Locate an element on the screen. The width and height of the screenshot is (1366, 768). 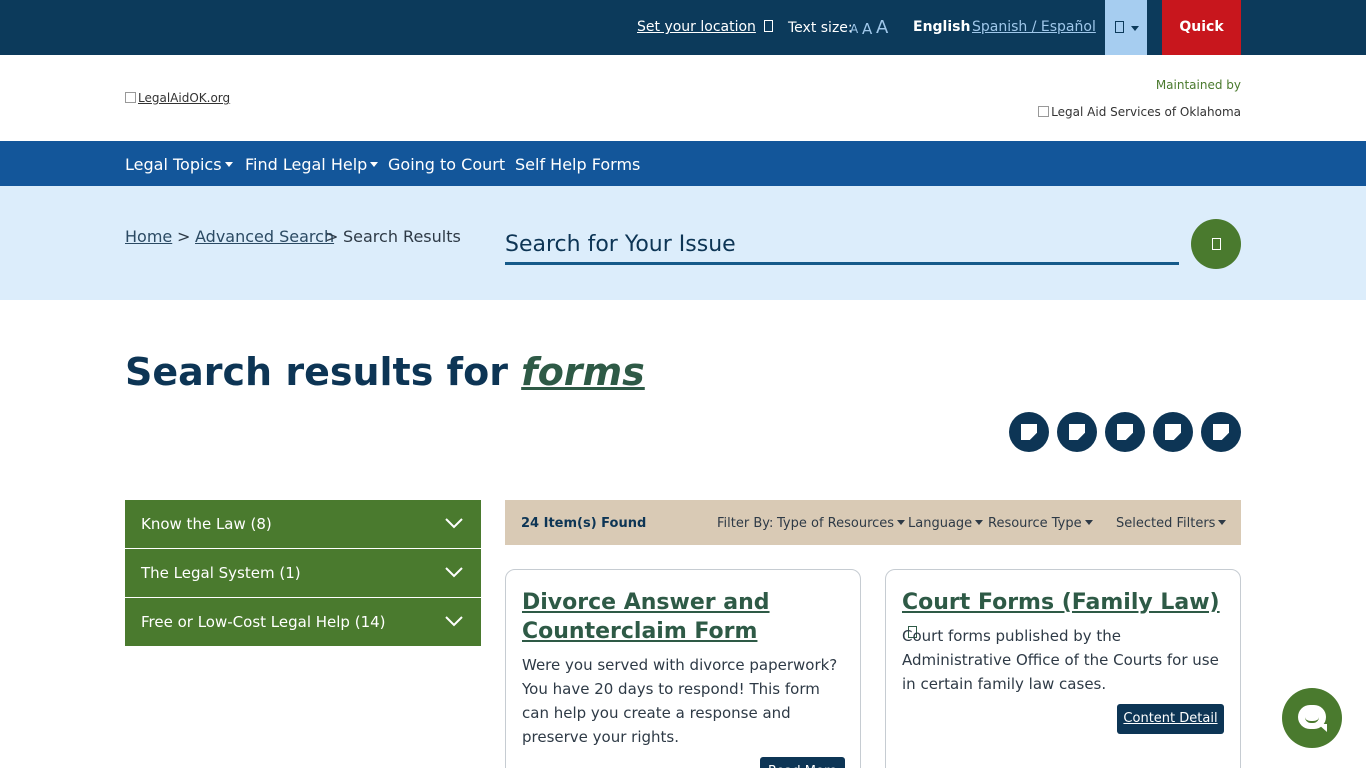
maintained-by-label: Maintained by is located at coordinates (1198, 85).